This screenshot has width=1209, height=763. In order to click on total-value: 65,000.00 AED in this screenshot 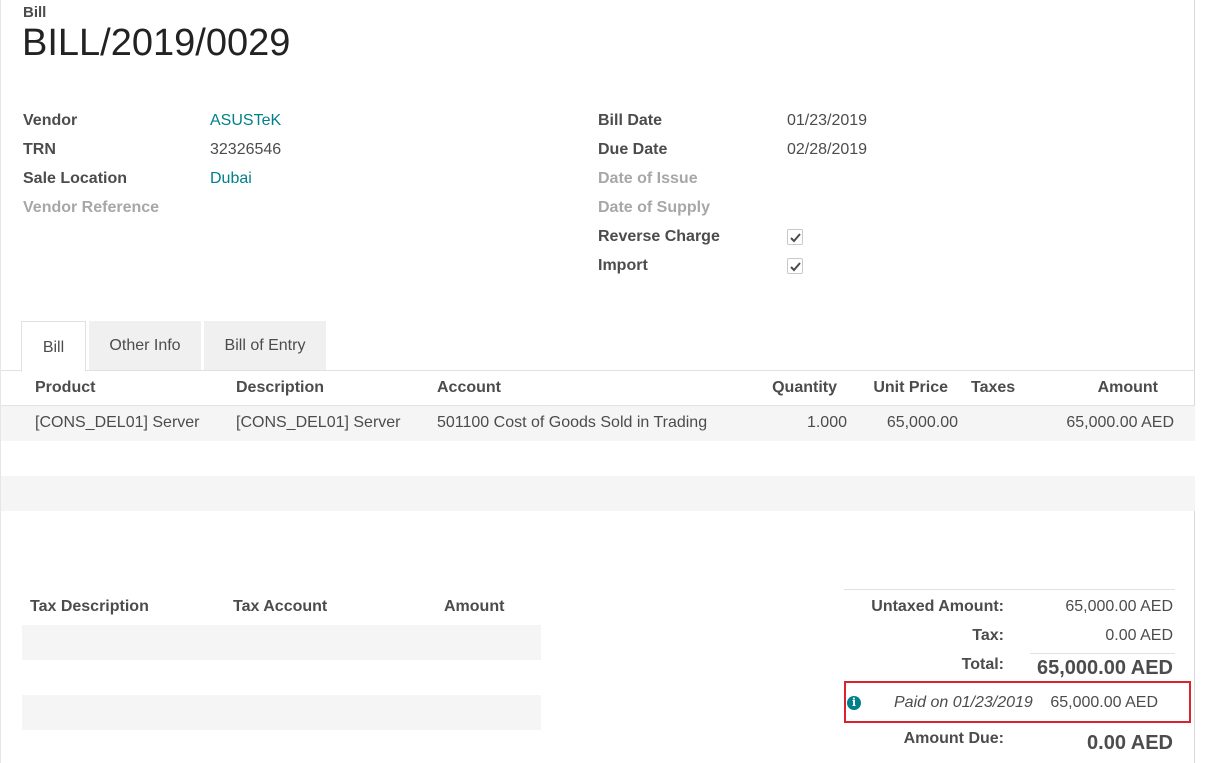, I will do `click(1104, 668)`.